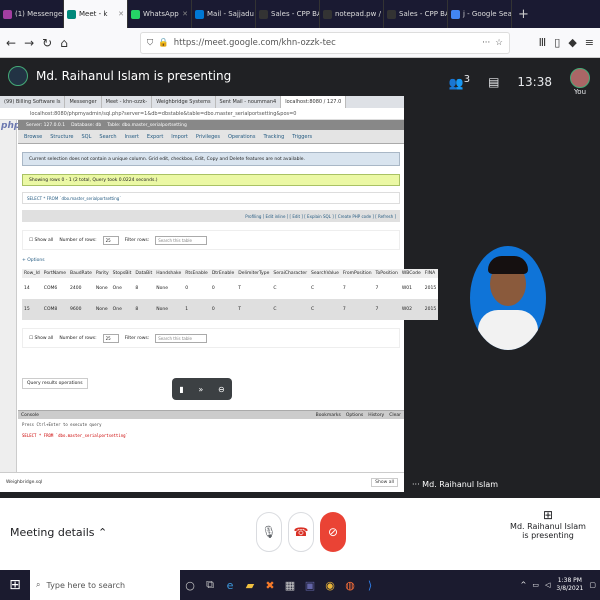 This screenshot has height=600, width=600. Describe the element at coordinates (224, 14) in the screenshot. I see `tab-3: Mail - Sajjadu✕` at that location.